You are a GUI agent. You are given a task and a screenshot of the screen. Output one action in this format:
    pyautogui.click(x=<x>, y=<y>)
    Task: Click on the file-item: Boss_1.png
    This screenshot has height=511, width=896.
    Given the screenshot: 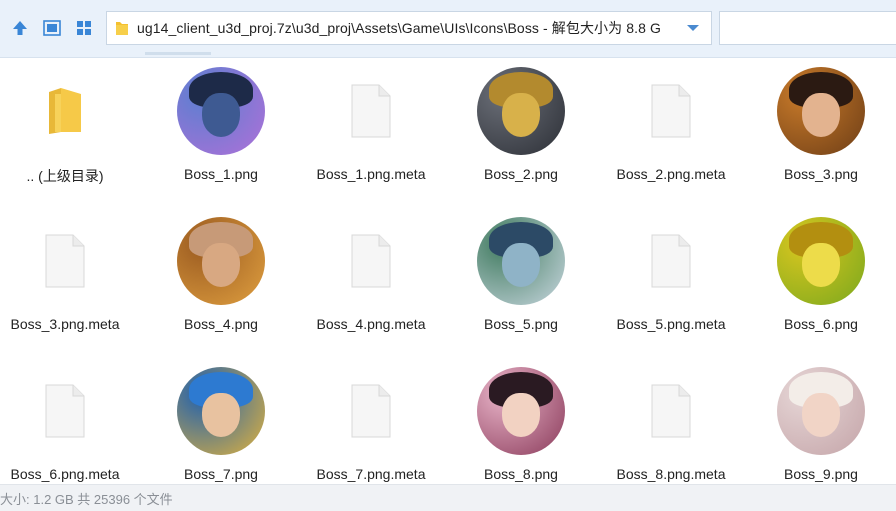 What is the action you would take?
    pyautogui.click(x=221, y=132)
    